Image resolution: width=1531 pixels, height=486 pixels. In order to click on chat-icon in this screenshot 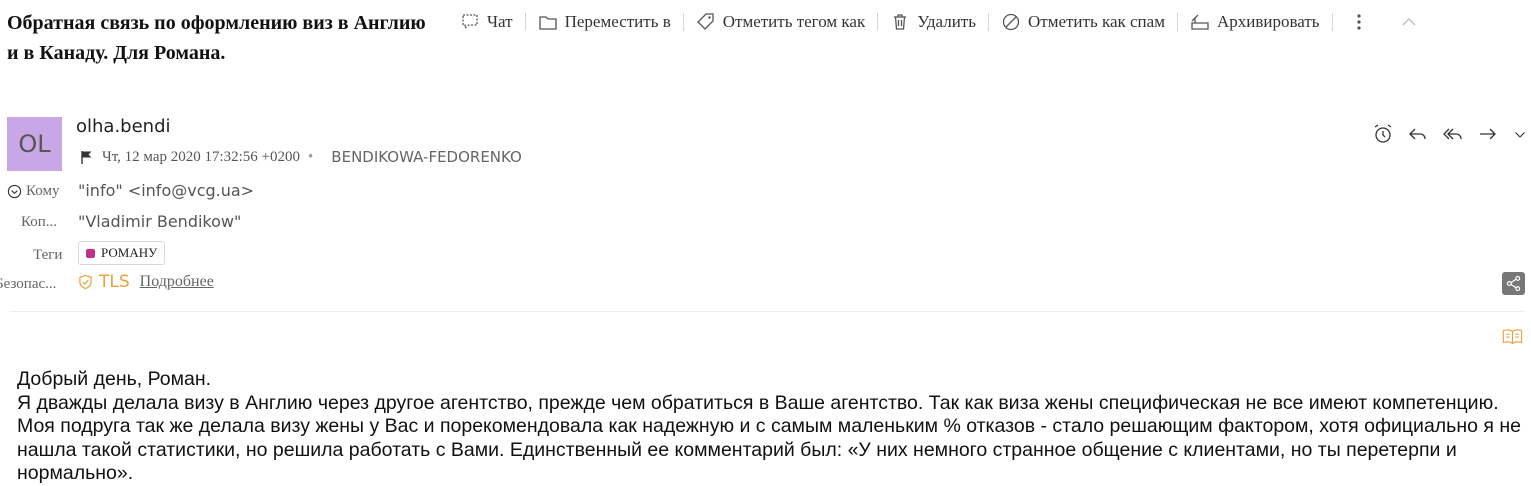, I will do `click(470, 22)`.